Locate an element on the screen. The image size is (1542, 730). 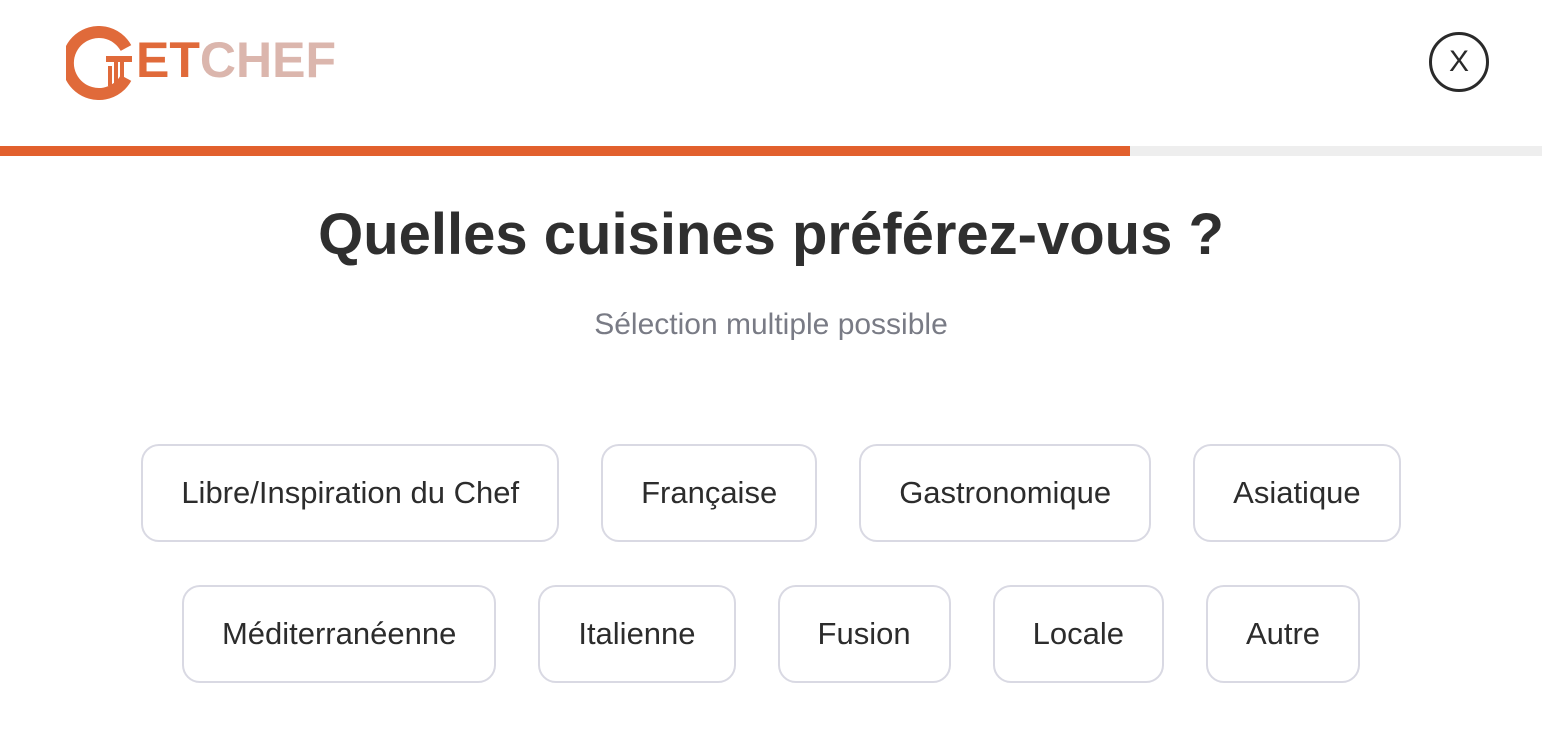
logo-wordmark: ETCHEF is located at coordinates (236, 60).